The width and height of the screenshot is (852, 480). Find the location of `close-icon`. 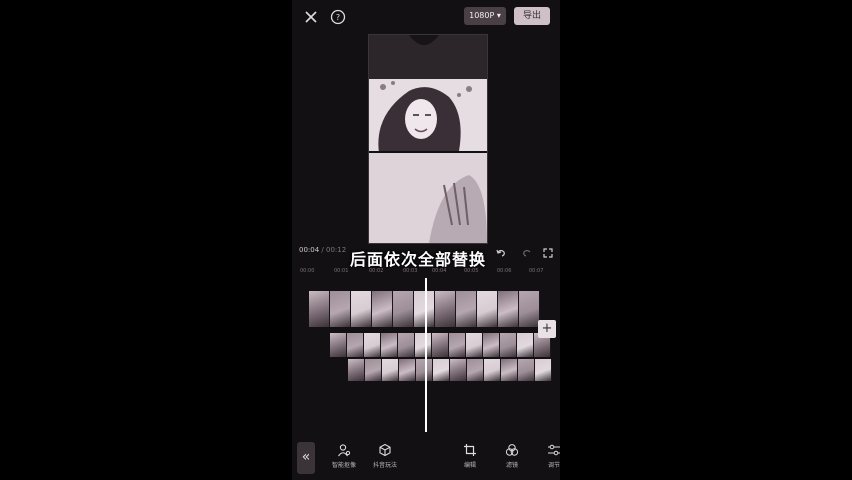

close-icon is located at coordinates (311, 17).